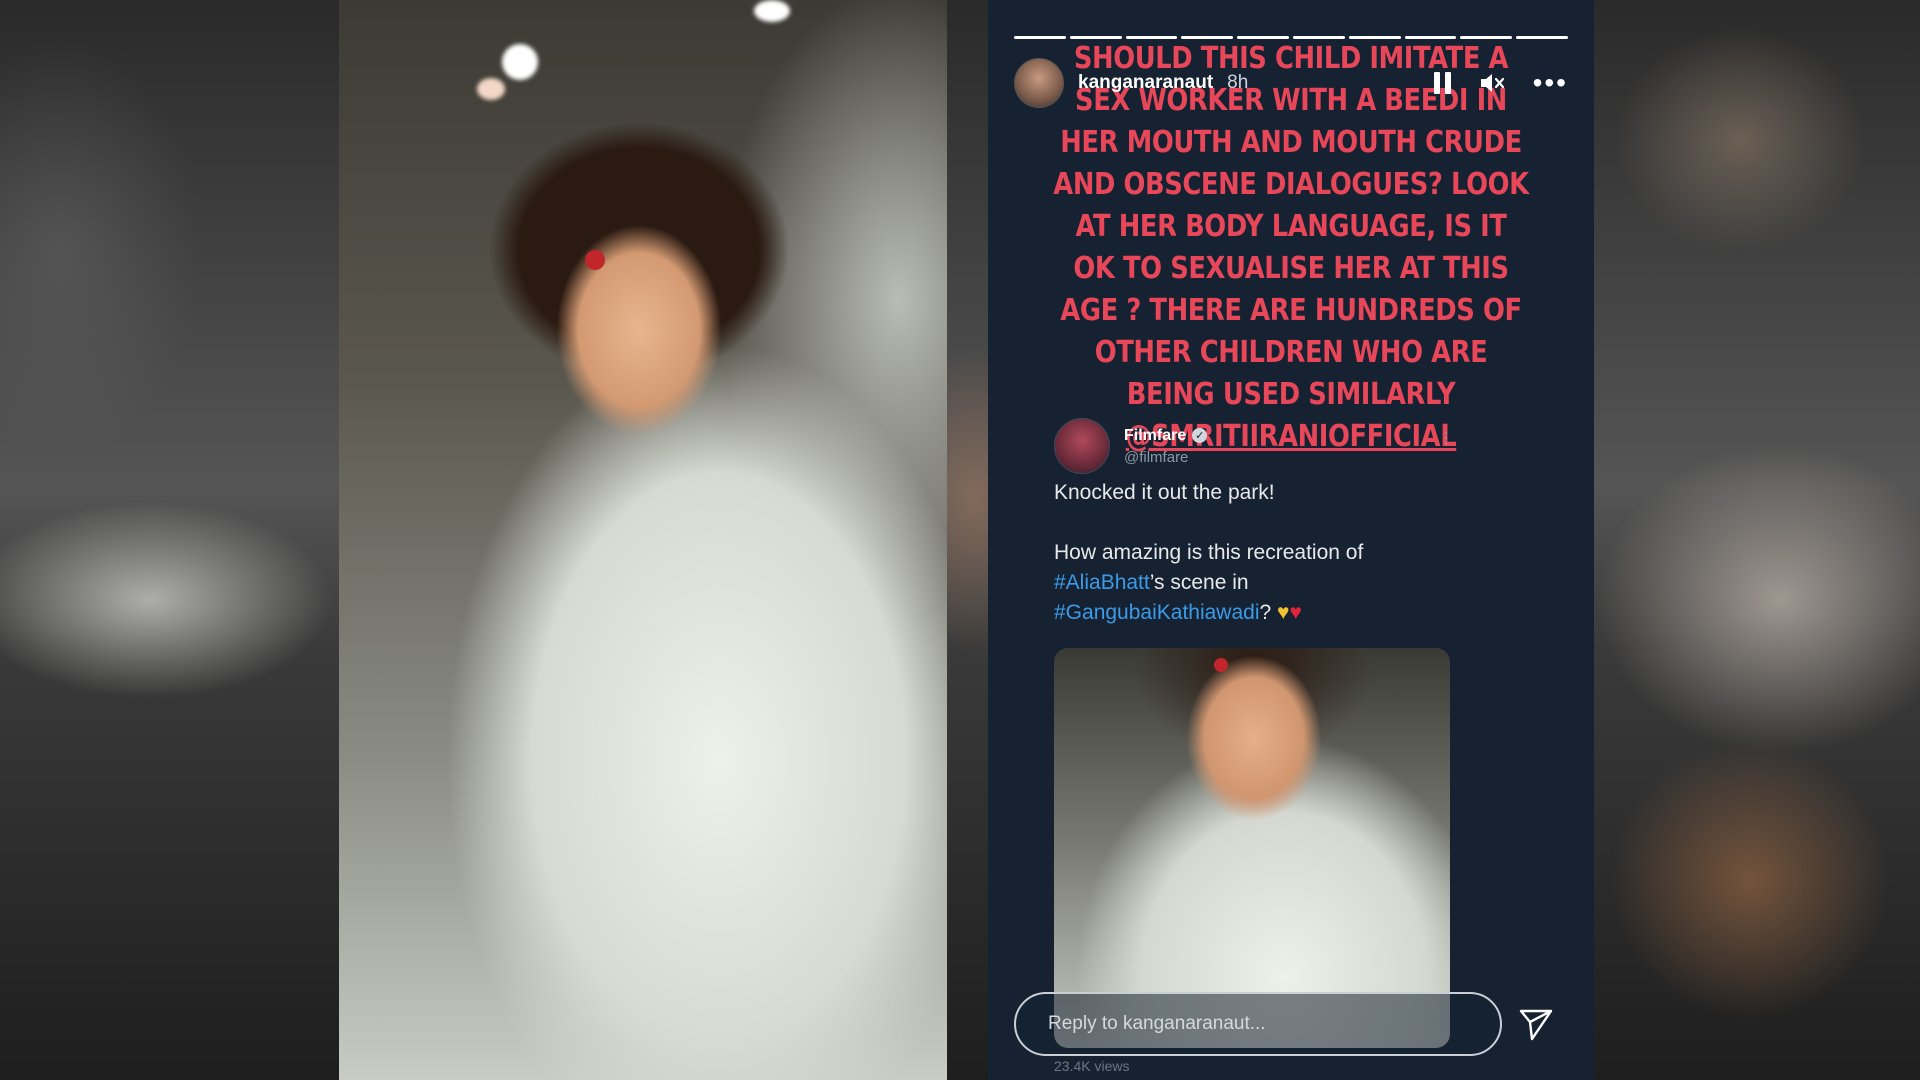 The image size is (1920, 1080). Describe the element at coordinates (1291, 83) in the screenshot. I see `story-header: kanganaranaut 8h •••` at that location.